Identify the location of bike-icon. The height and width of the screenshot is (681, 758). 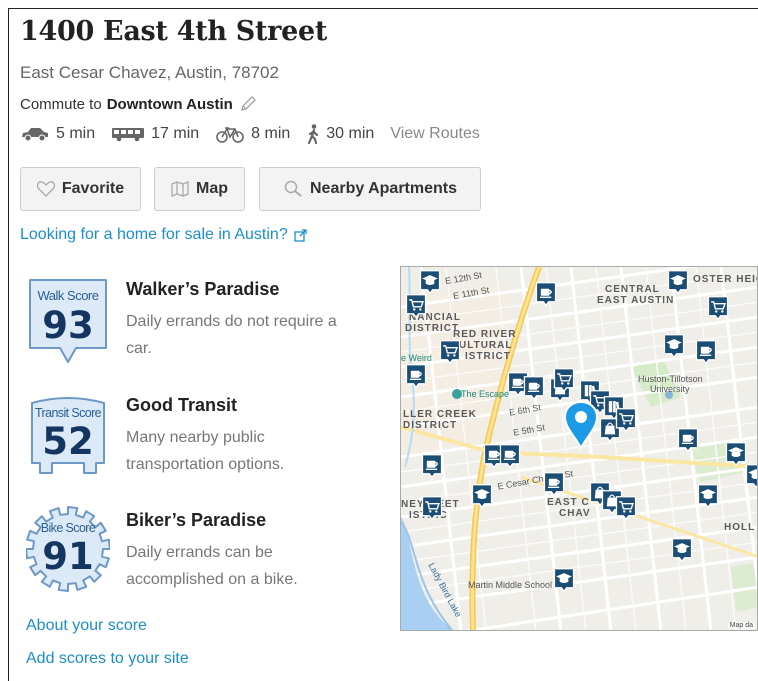
(230, 135).